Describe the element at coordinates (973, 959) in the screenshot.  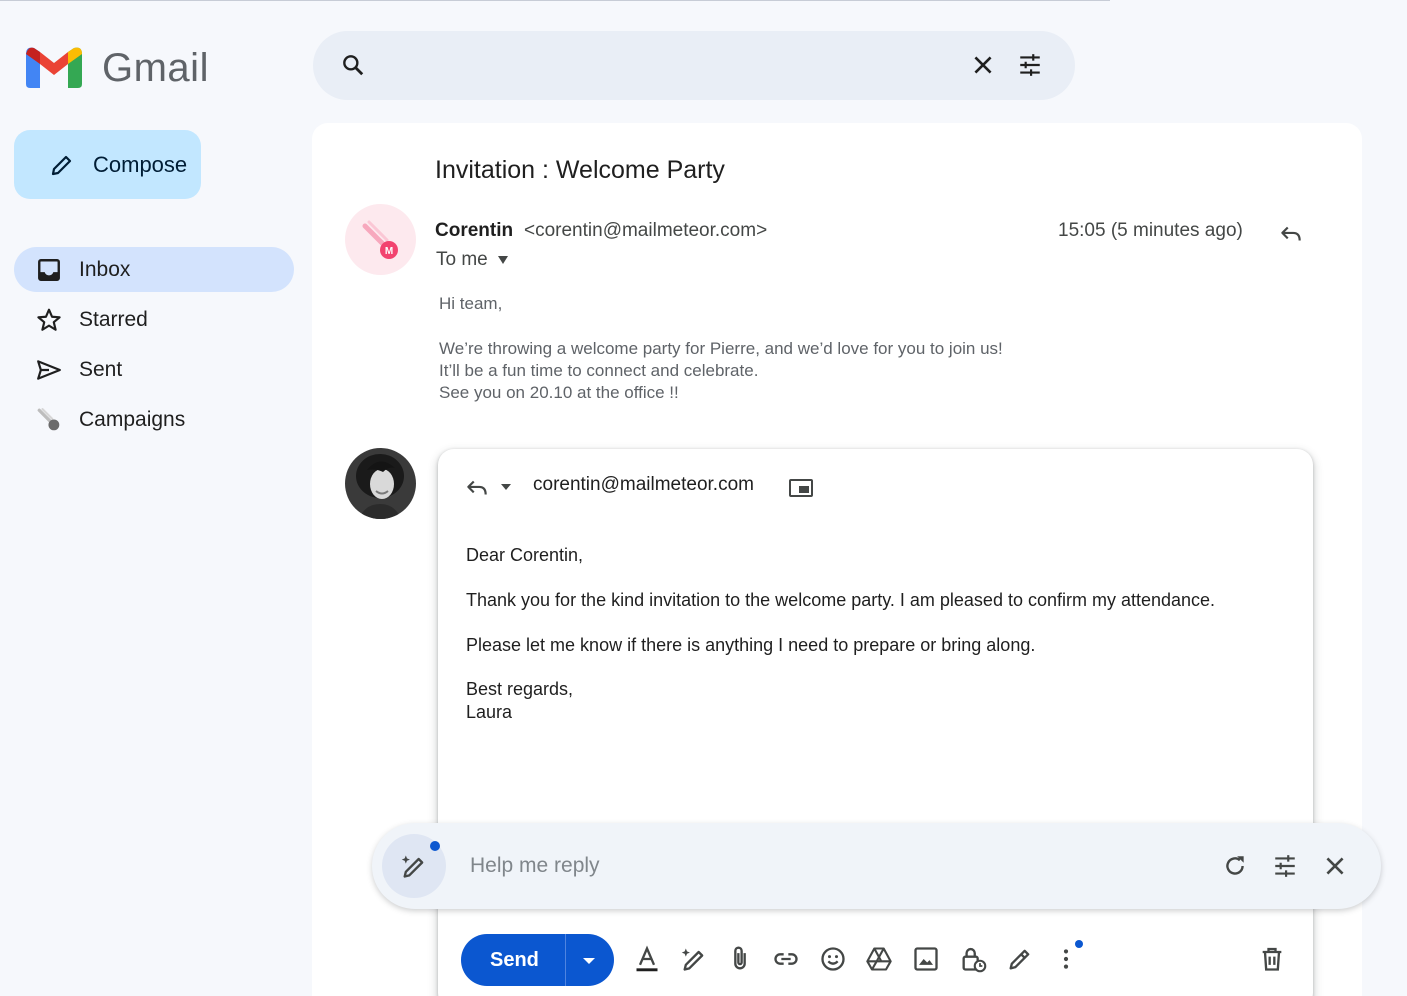
I see `confidential-mode-icon` at that location.